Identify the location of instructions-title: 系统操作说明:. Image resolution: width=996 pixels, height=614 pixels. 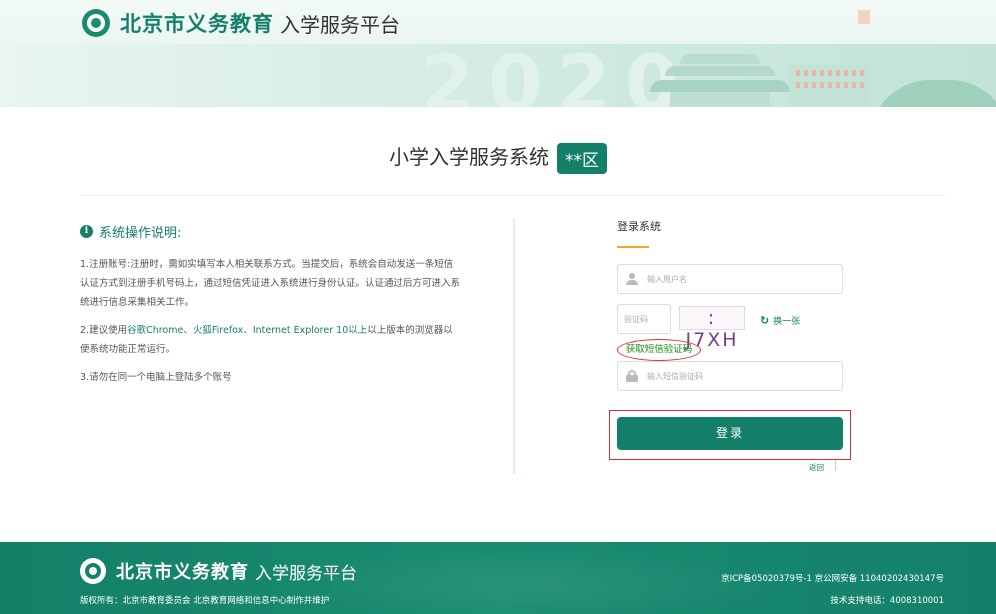
(140, 233).